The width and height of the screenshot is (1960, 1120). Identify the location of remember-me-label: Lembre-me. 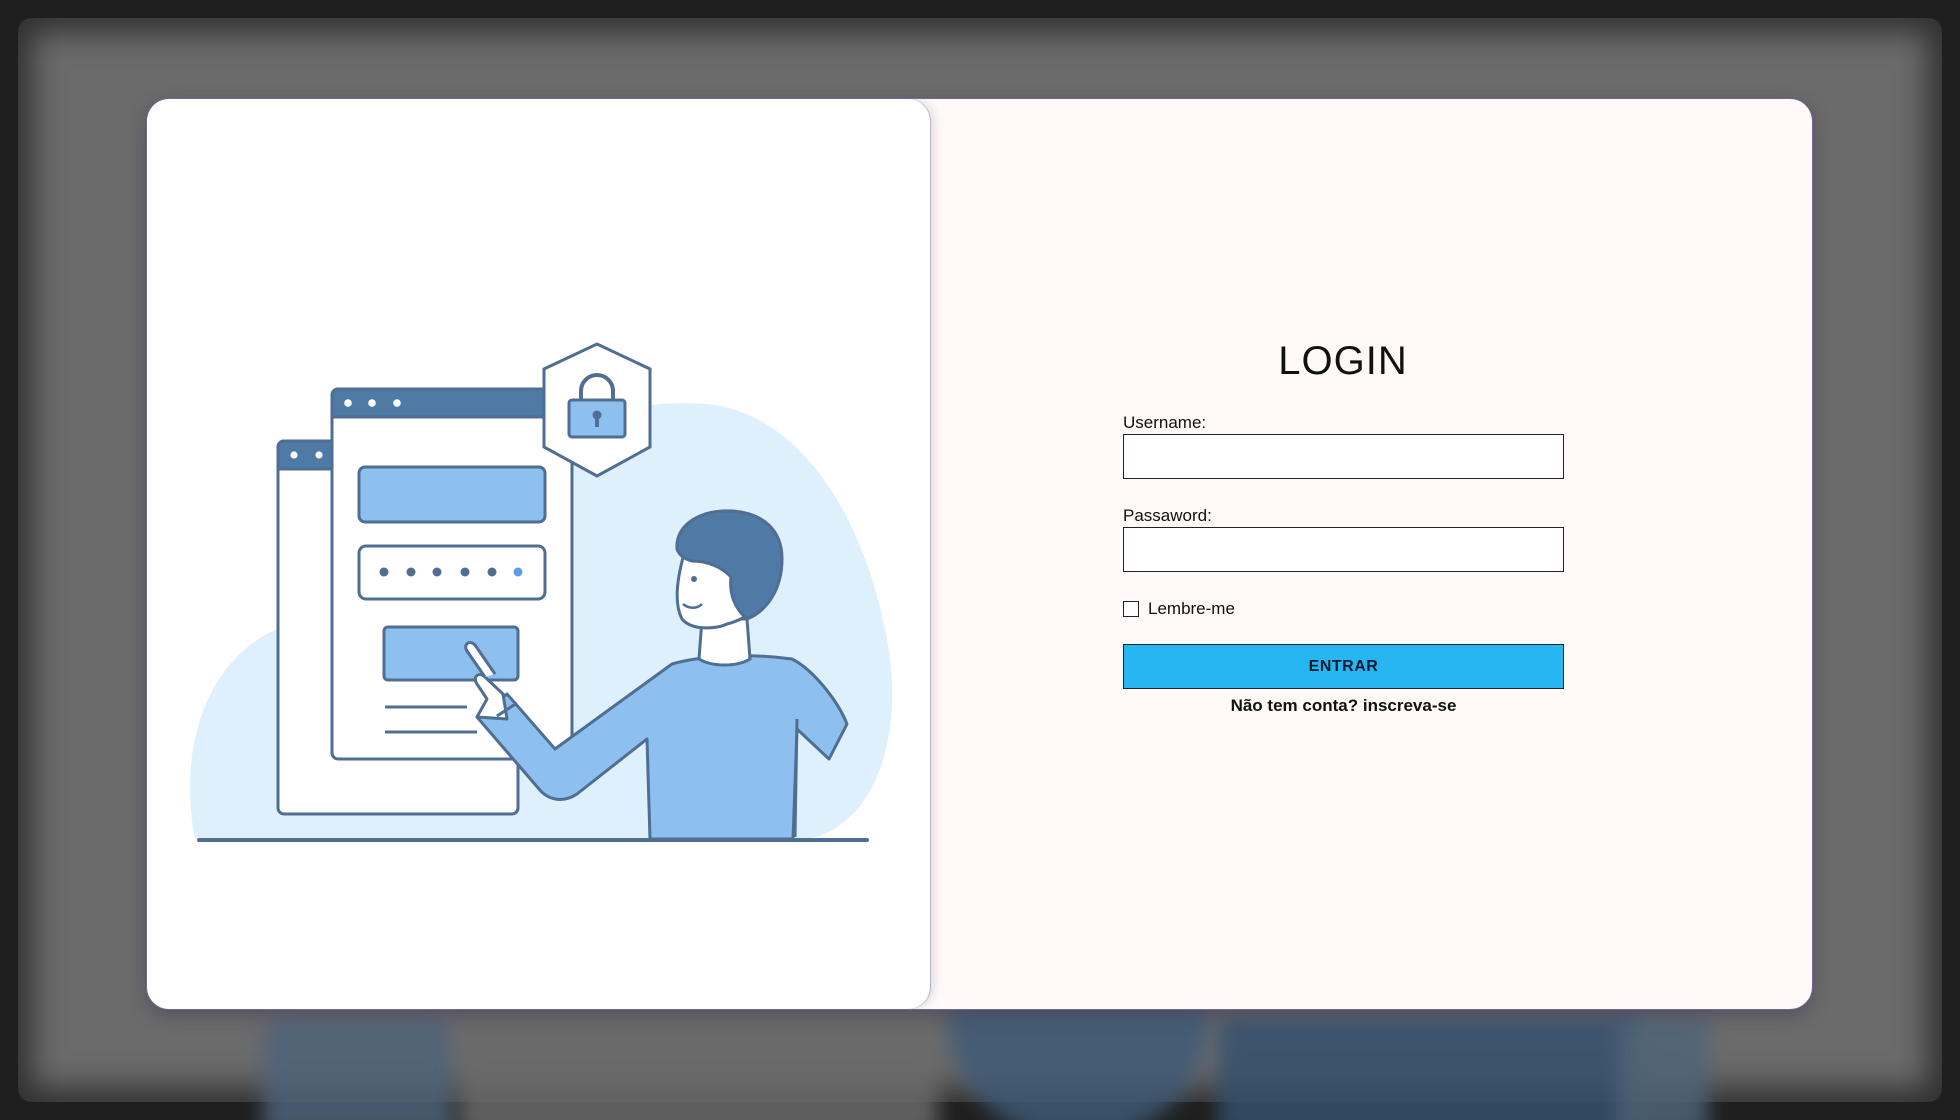
(1191, 608).